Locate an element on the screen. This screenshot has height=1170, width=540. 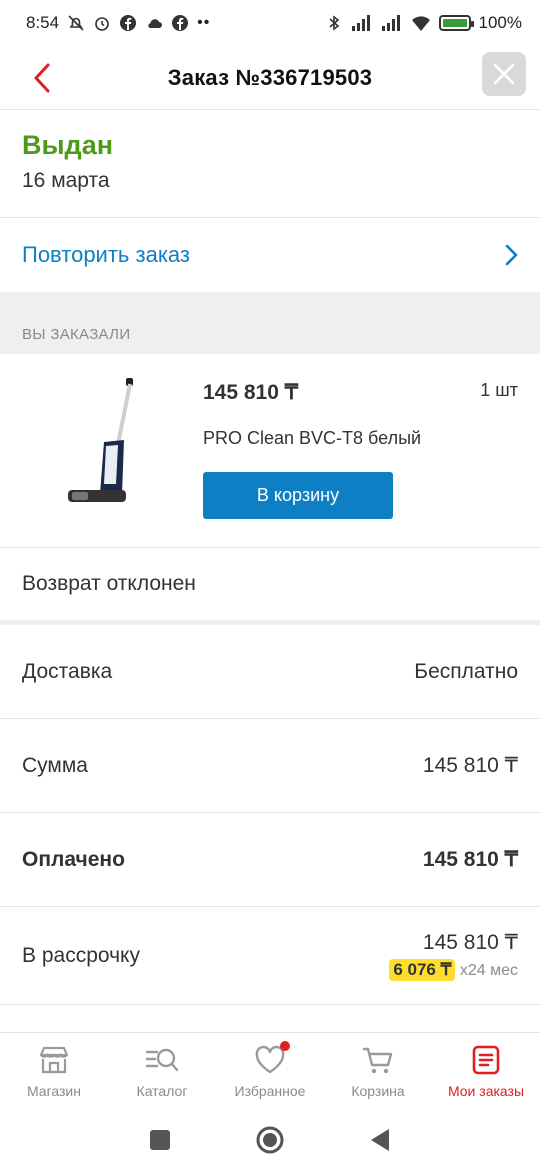
delivery-label: Доставка is located at coordinates (67, 671).